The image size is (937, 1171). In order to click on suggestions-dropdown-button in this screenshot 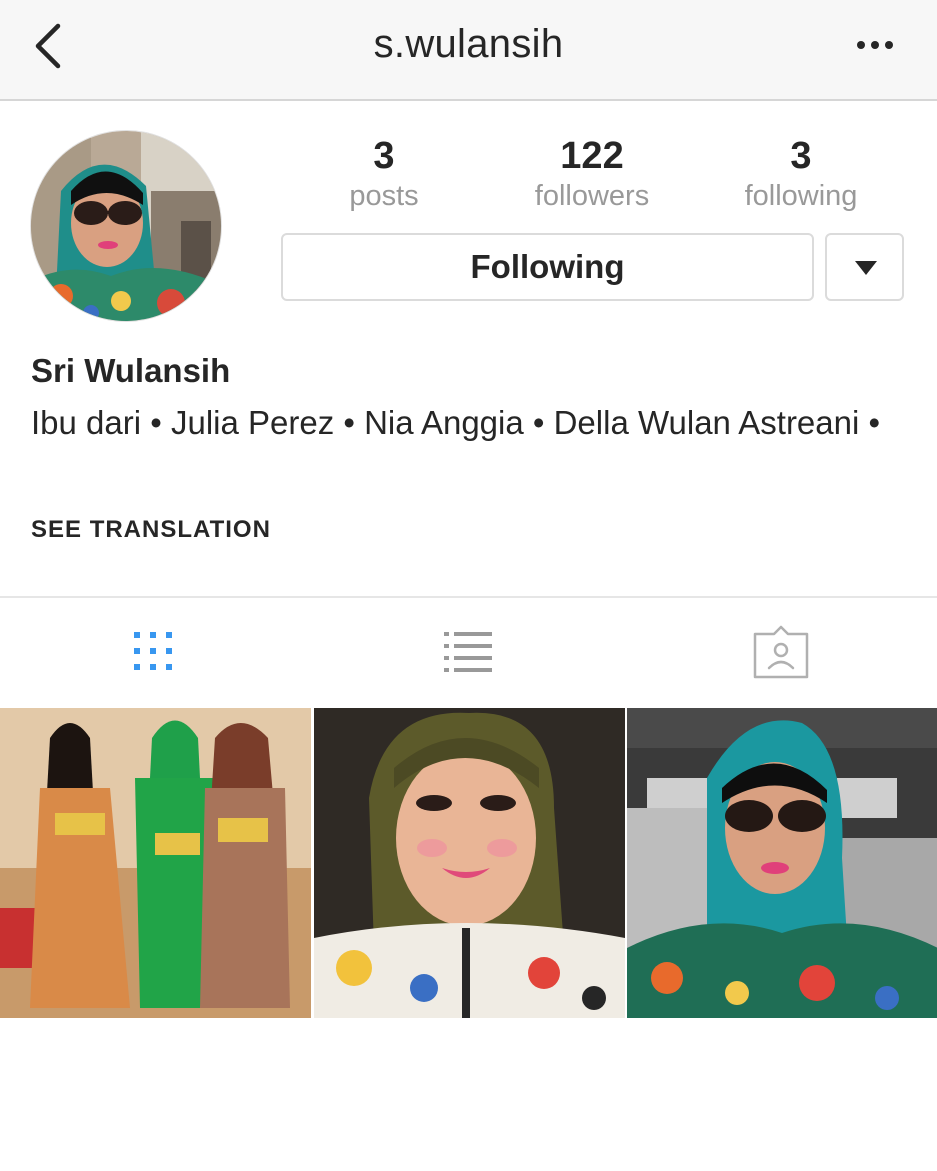, I will do `click(864, 267)`.